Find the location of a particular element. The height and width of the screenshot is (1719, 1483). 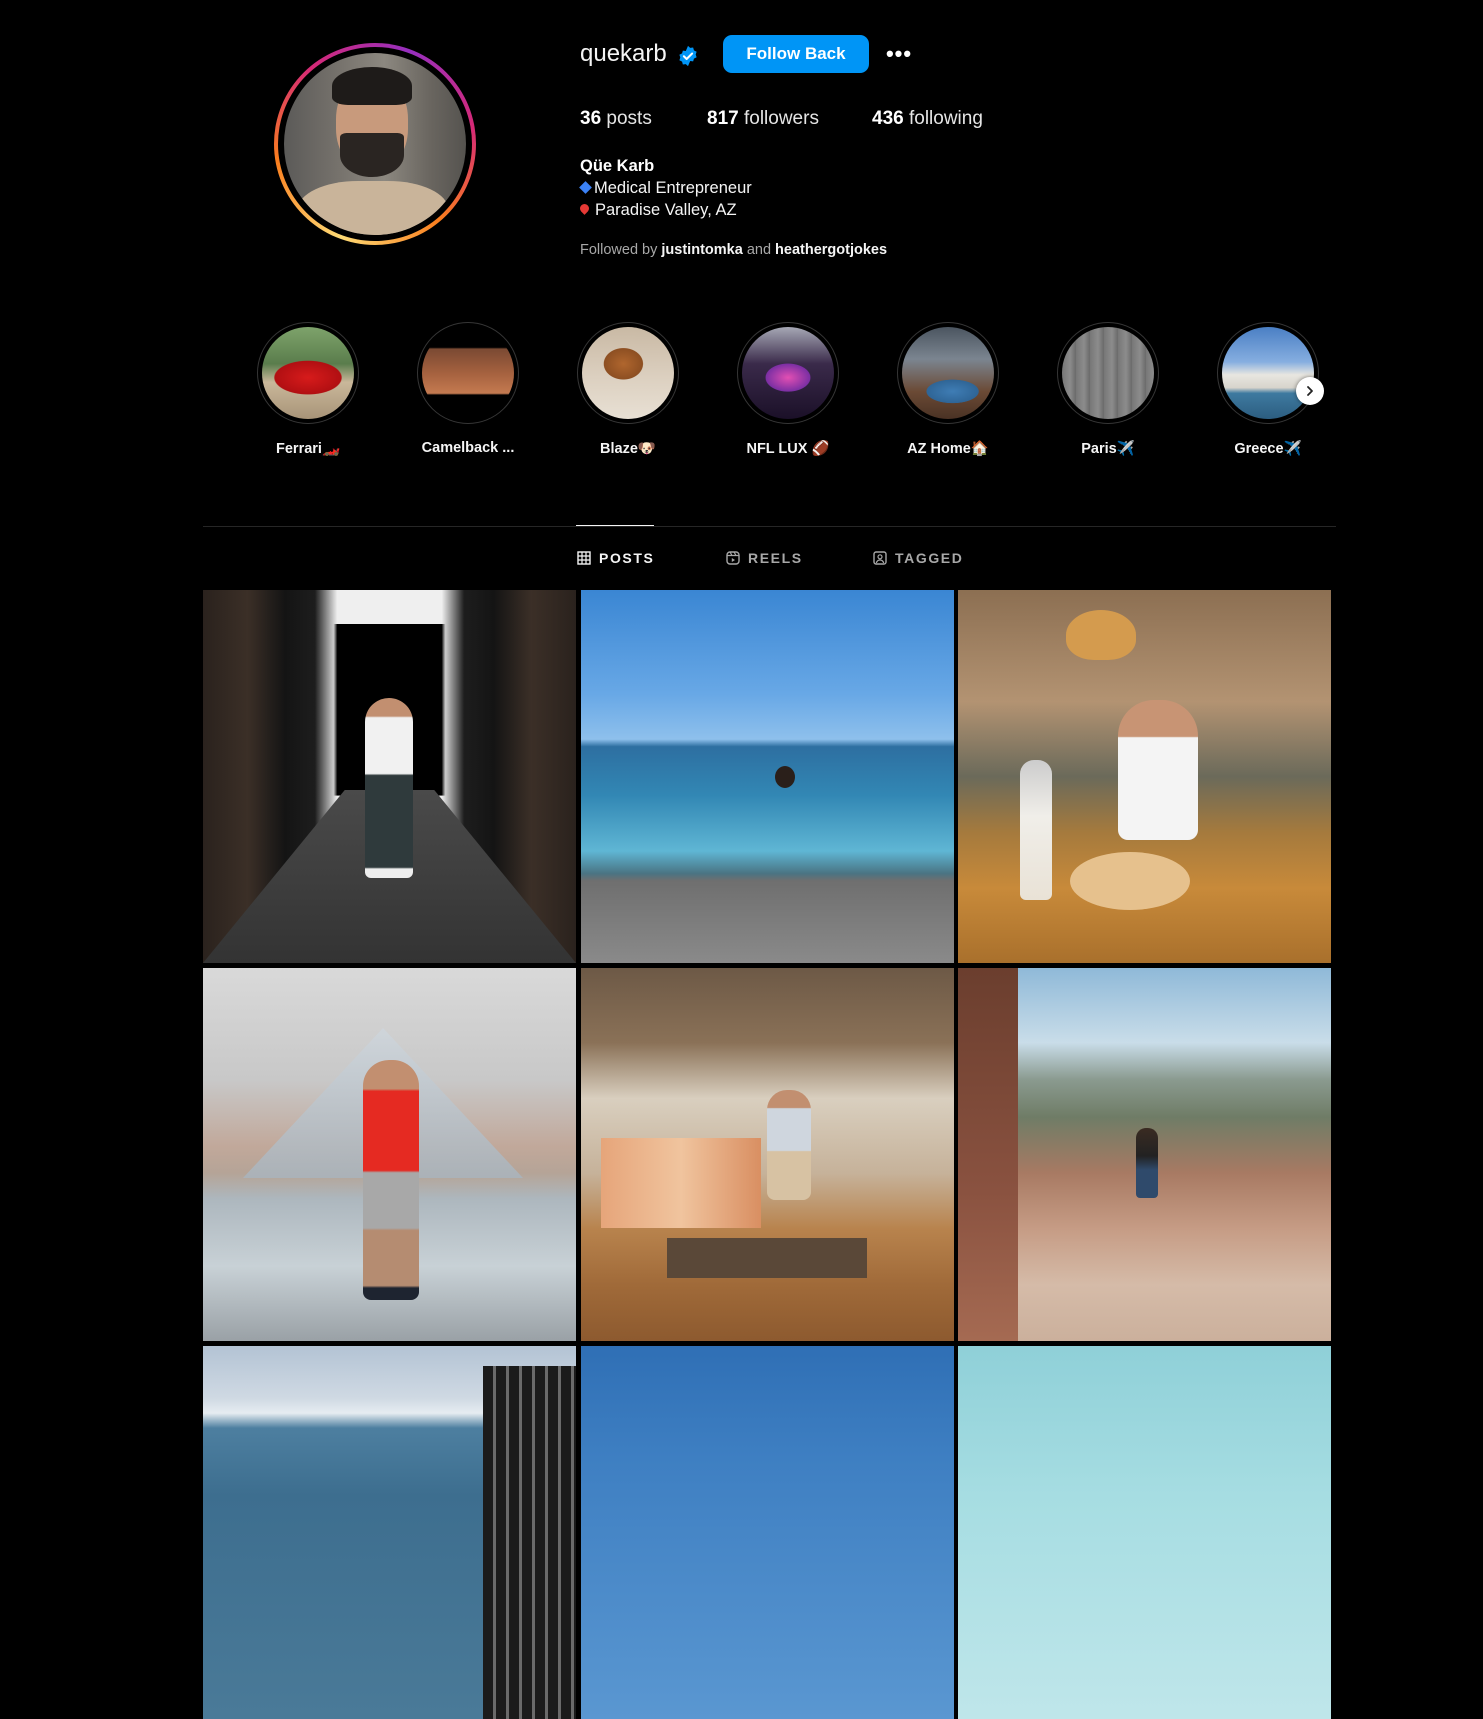

highlight-label: NFL LUX 🏈 is located at coordinates (788, 449).